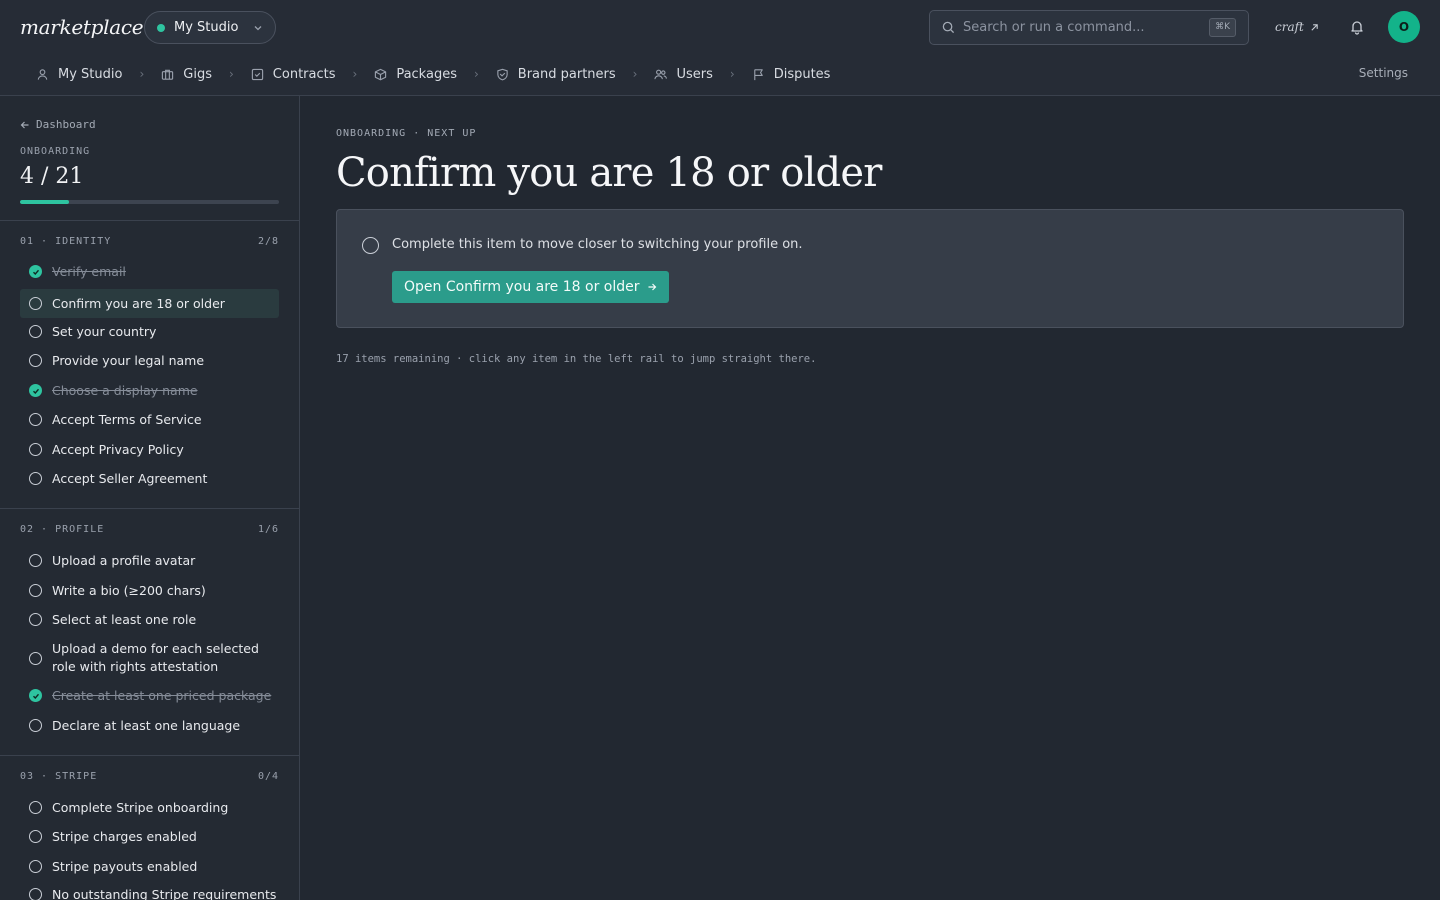 The image size is (1440, 900). I want to click on search-input, so click(1083, 27).